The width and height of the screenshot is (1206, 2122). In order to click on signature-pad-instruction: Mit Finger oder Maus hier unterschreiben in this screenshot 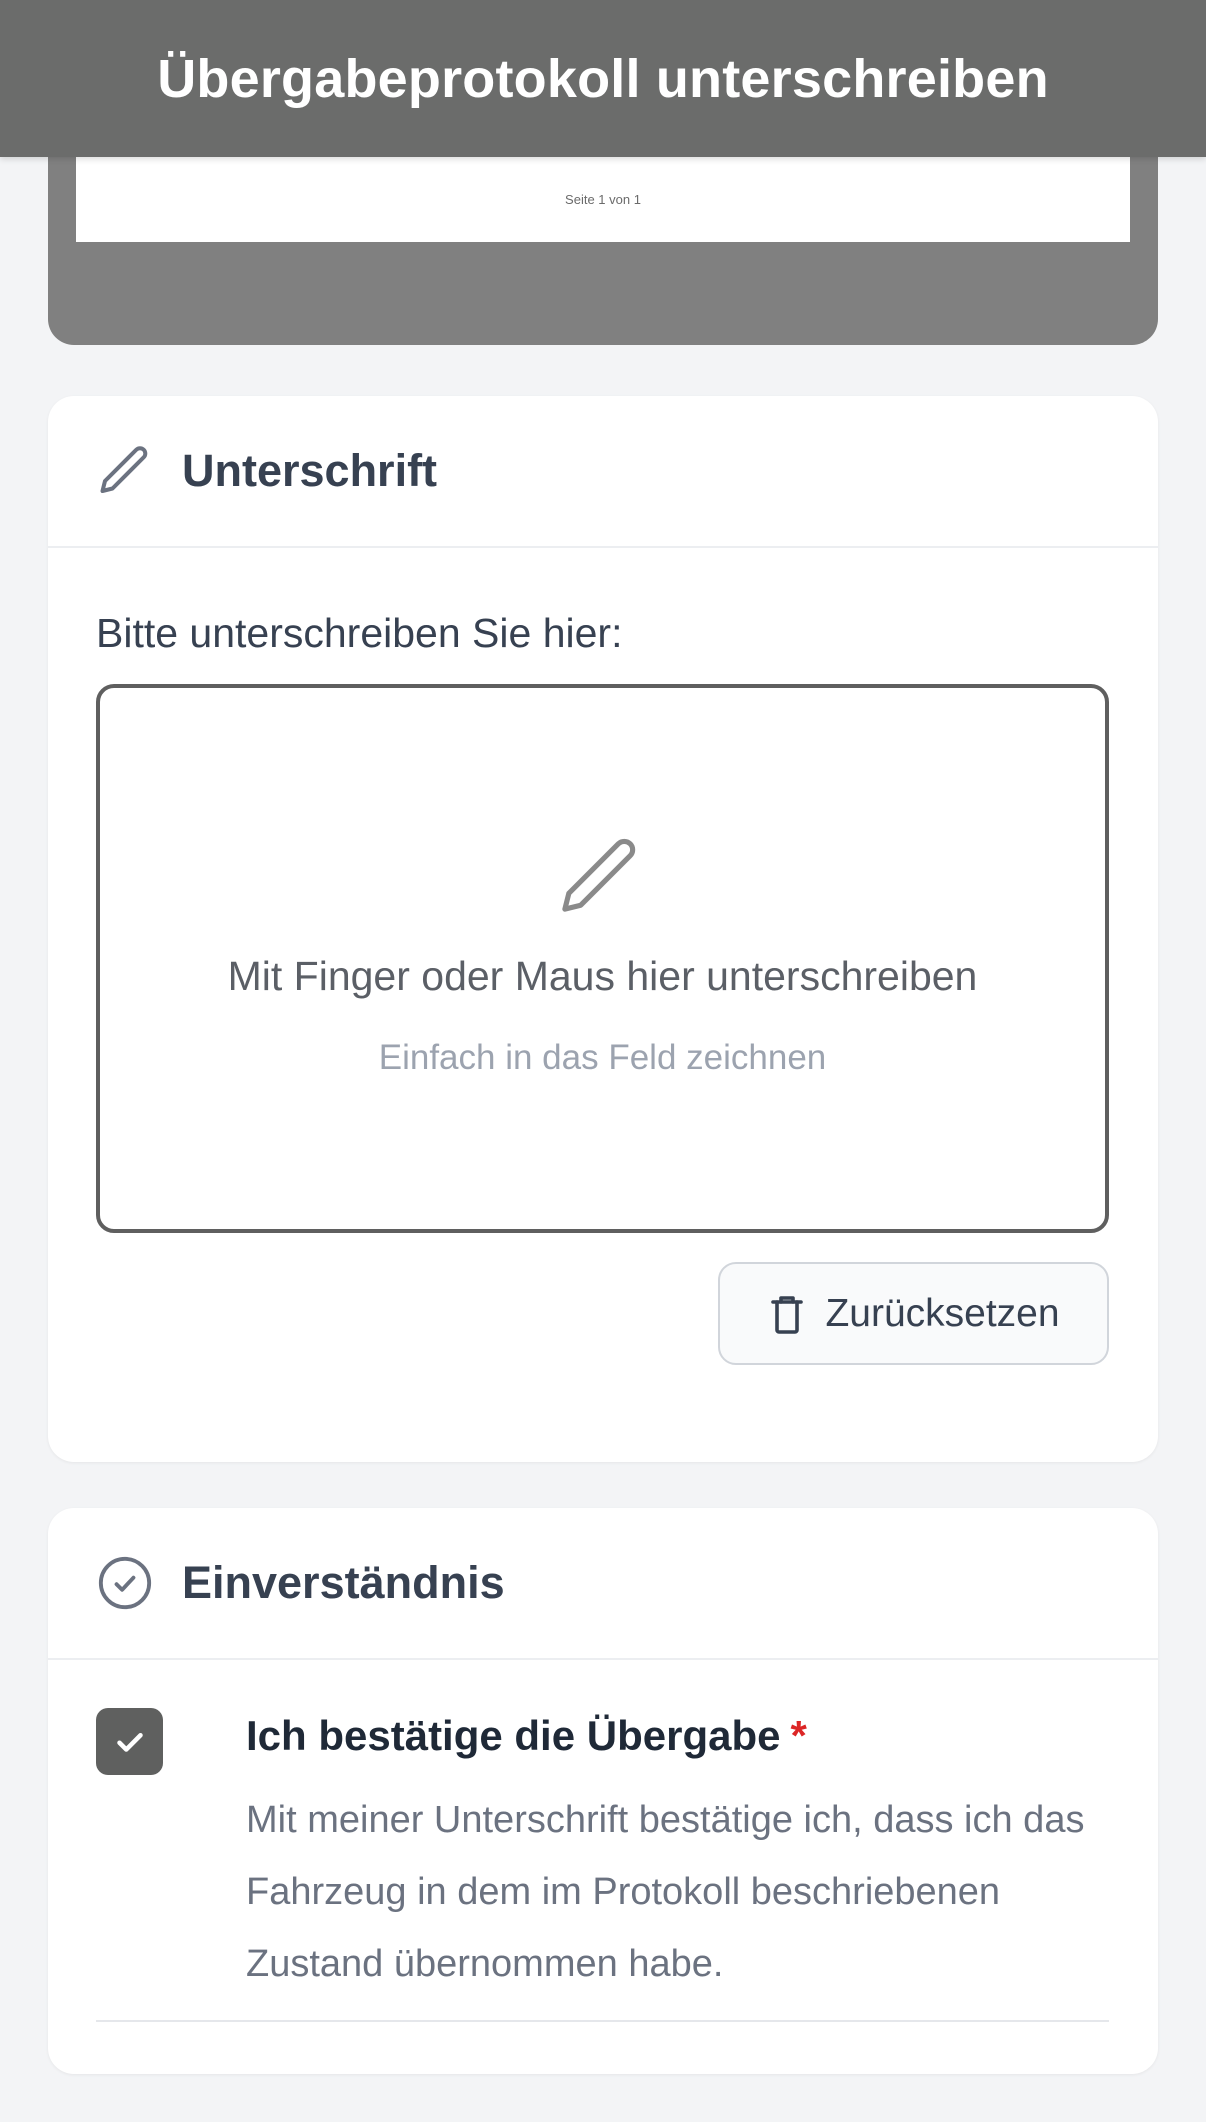, I will do `click(602, 976)`.